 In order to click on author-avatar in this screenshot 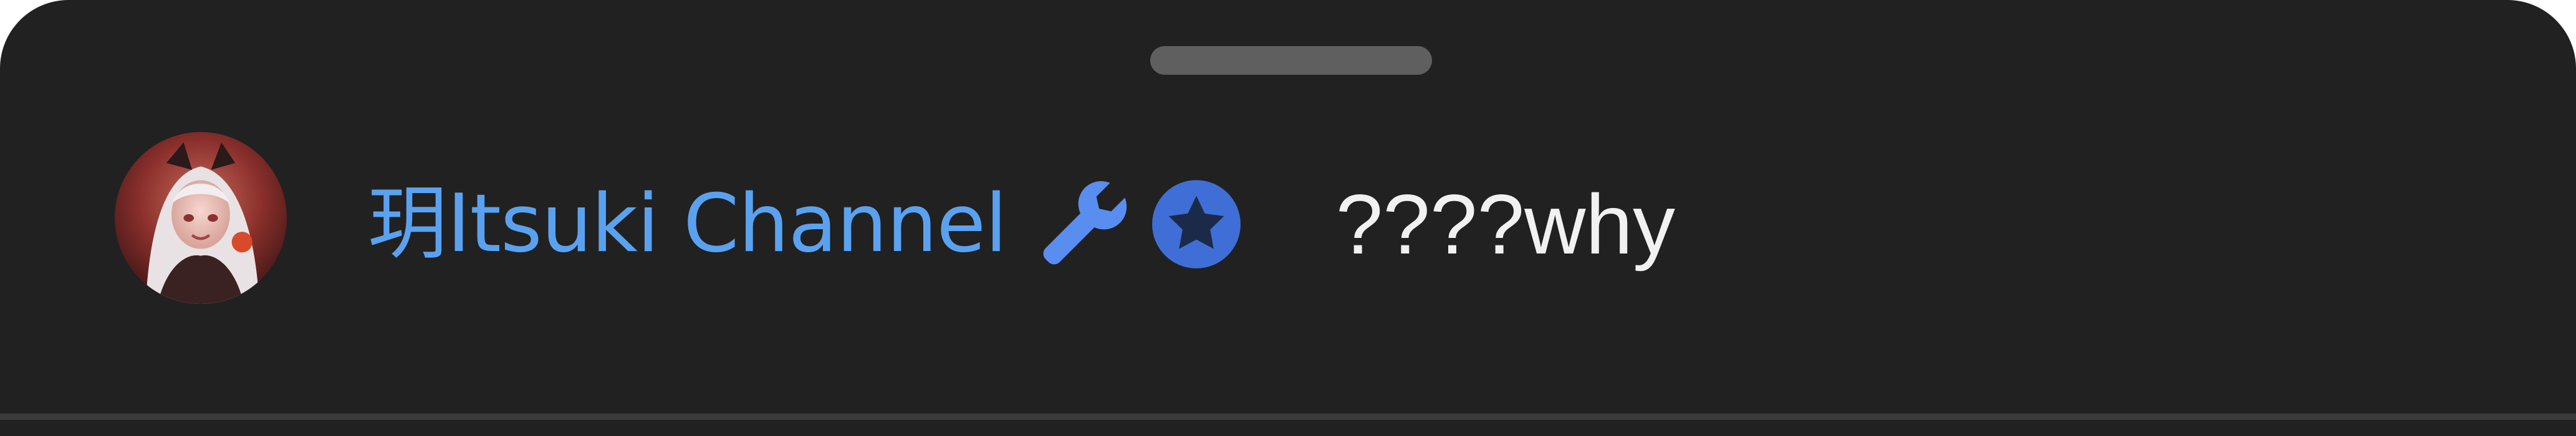, I will do `click(201, 218)`.